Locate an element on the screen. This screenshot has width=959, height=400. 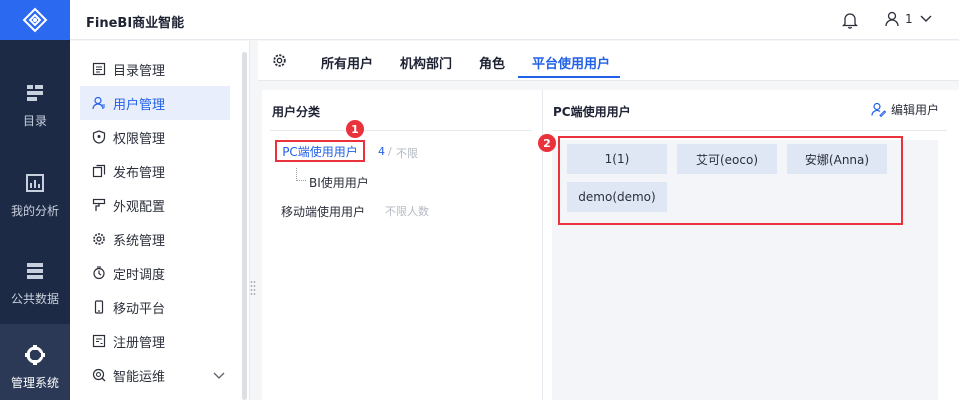
rail-item-analysis: 我的分析 is located at coordinates (35, 195).